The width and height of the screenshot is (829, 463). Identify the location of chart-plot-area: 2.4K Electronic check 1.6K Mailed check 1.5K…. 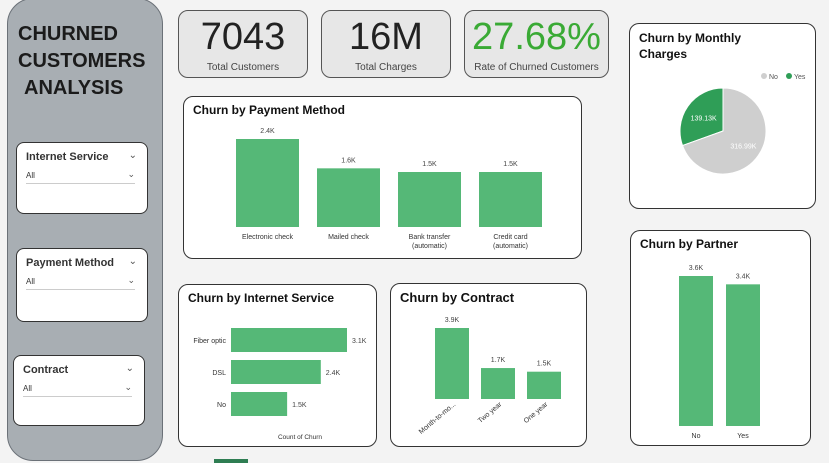
(389, 189).